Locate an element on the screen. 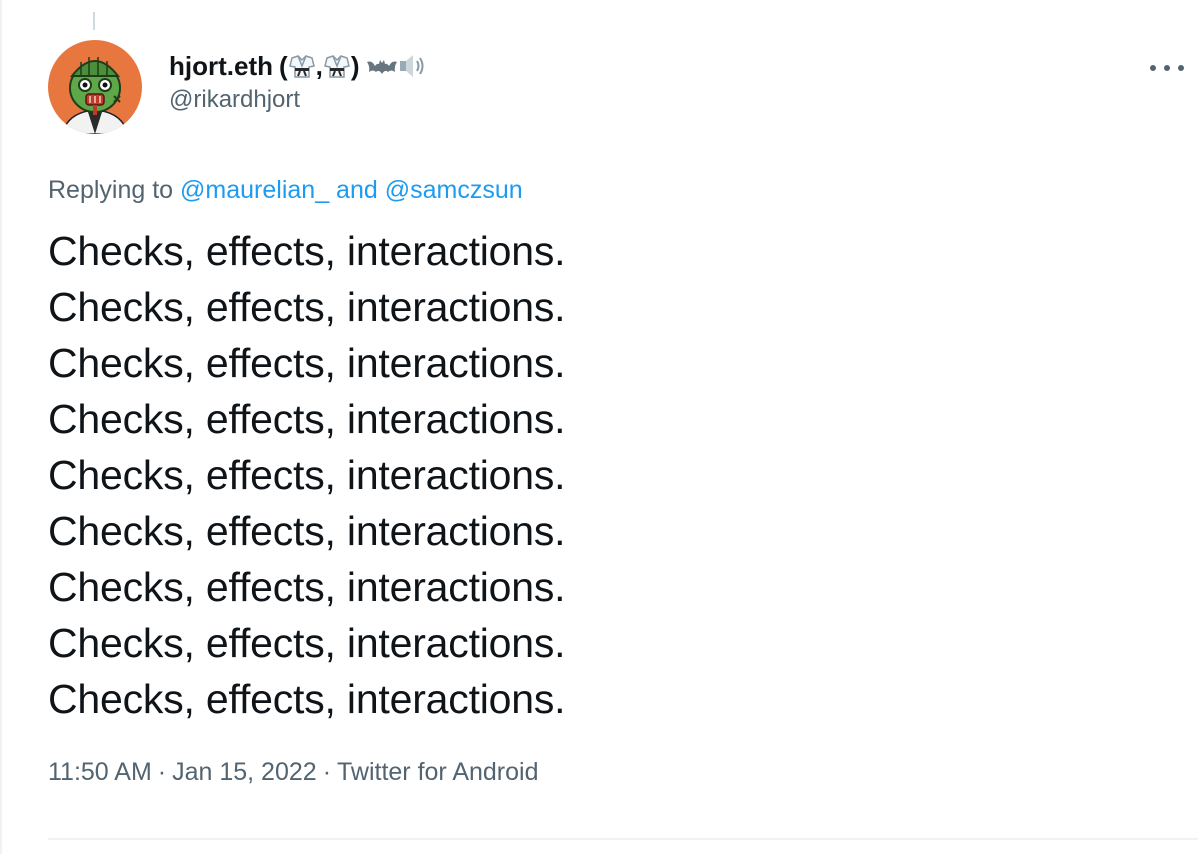 This screenshot has height=854, width=1198. bat-icon is located at coordinates (381, 67).